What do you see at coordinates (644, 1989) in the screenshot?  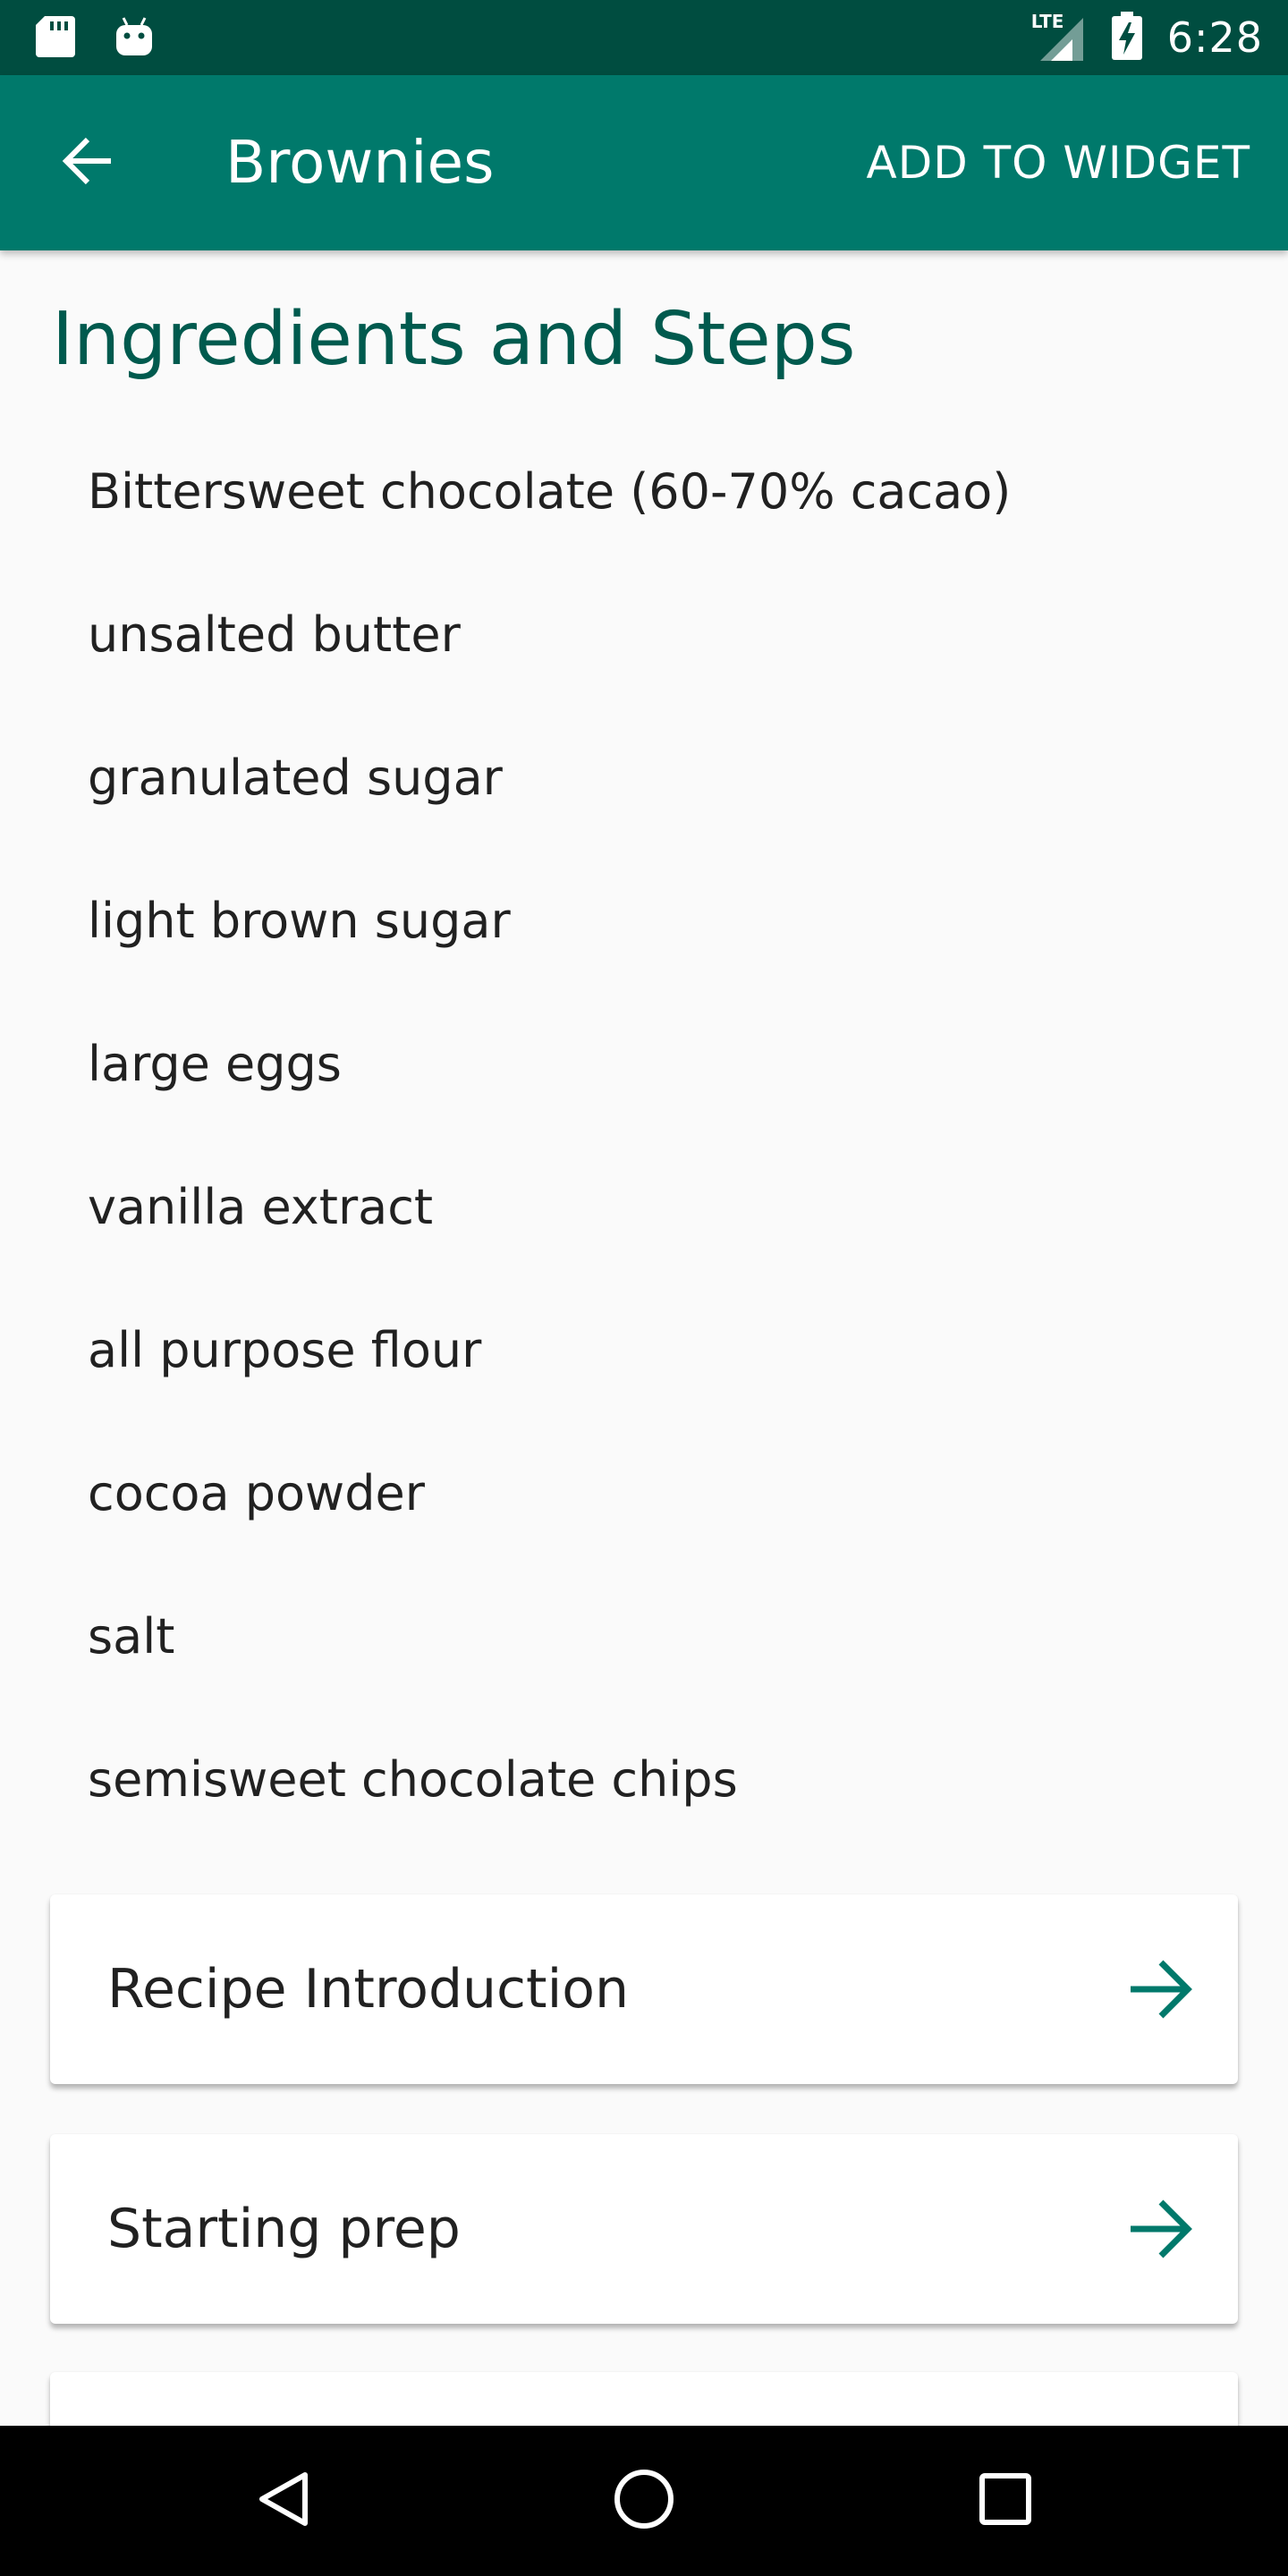 I see `step-card-recipe-introduction: Recipe Introduction` at bounding box center [644, 1989].